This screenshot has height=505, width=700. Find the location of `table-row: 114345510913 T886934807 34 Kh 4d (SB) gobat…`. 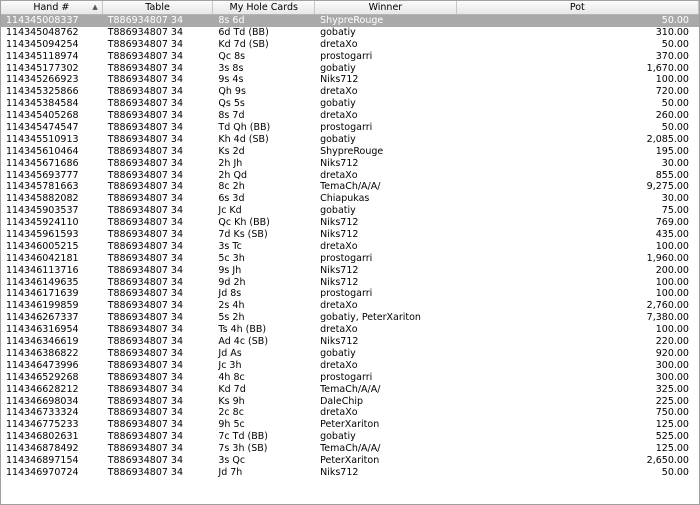

table-row: 114345510913 T886934807 34 Kh 4d (SB) gobat… is located at coordinates (350, 140).